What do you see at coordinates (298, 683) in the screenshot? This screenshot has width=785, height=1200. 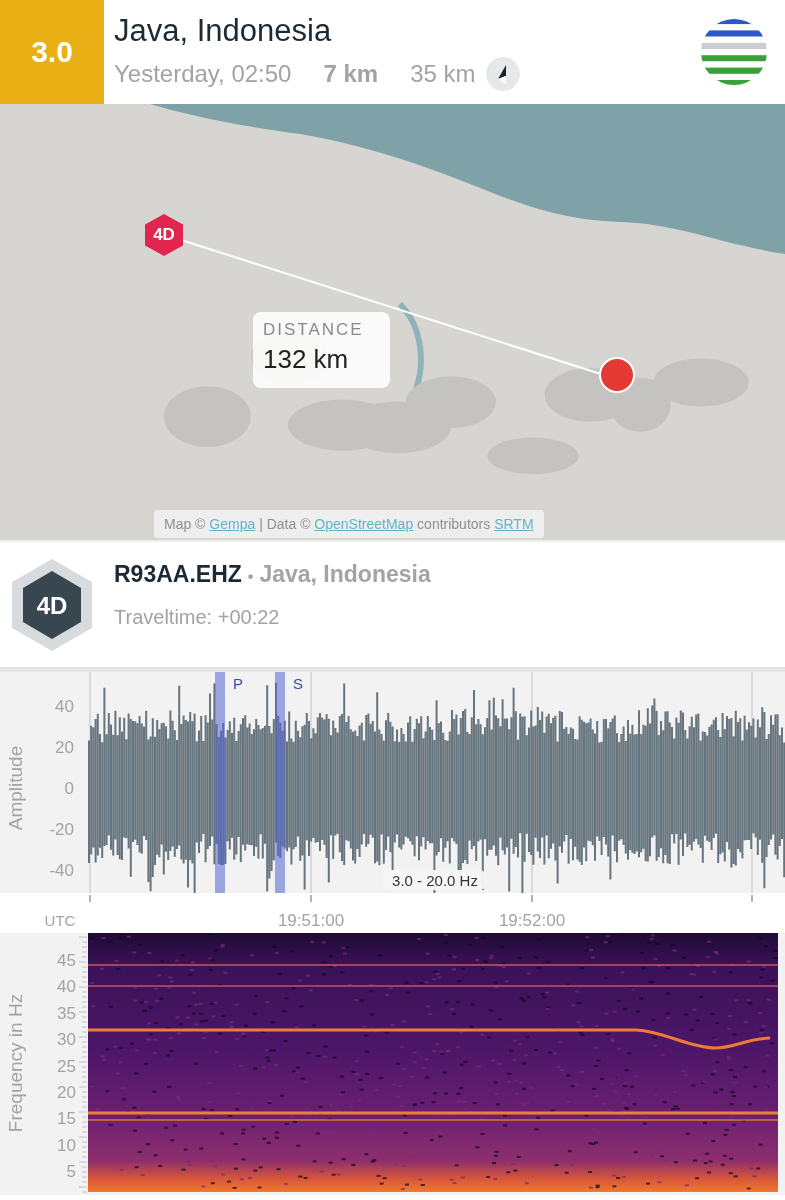 I see `phase-label: S` at bounding box center [298, 683].